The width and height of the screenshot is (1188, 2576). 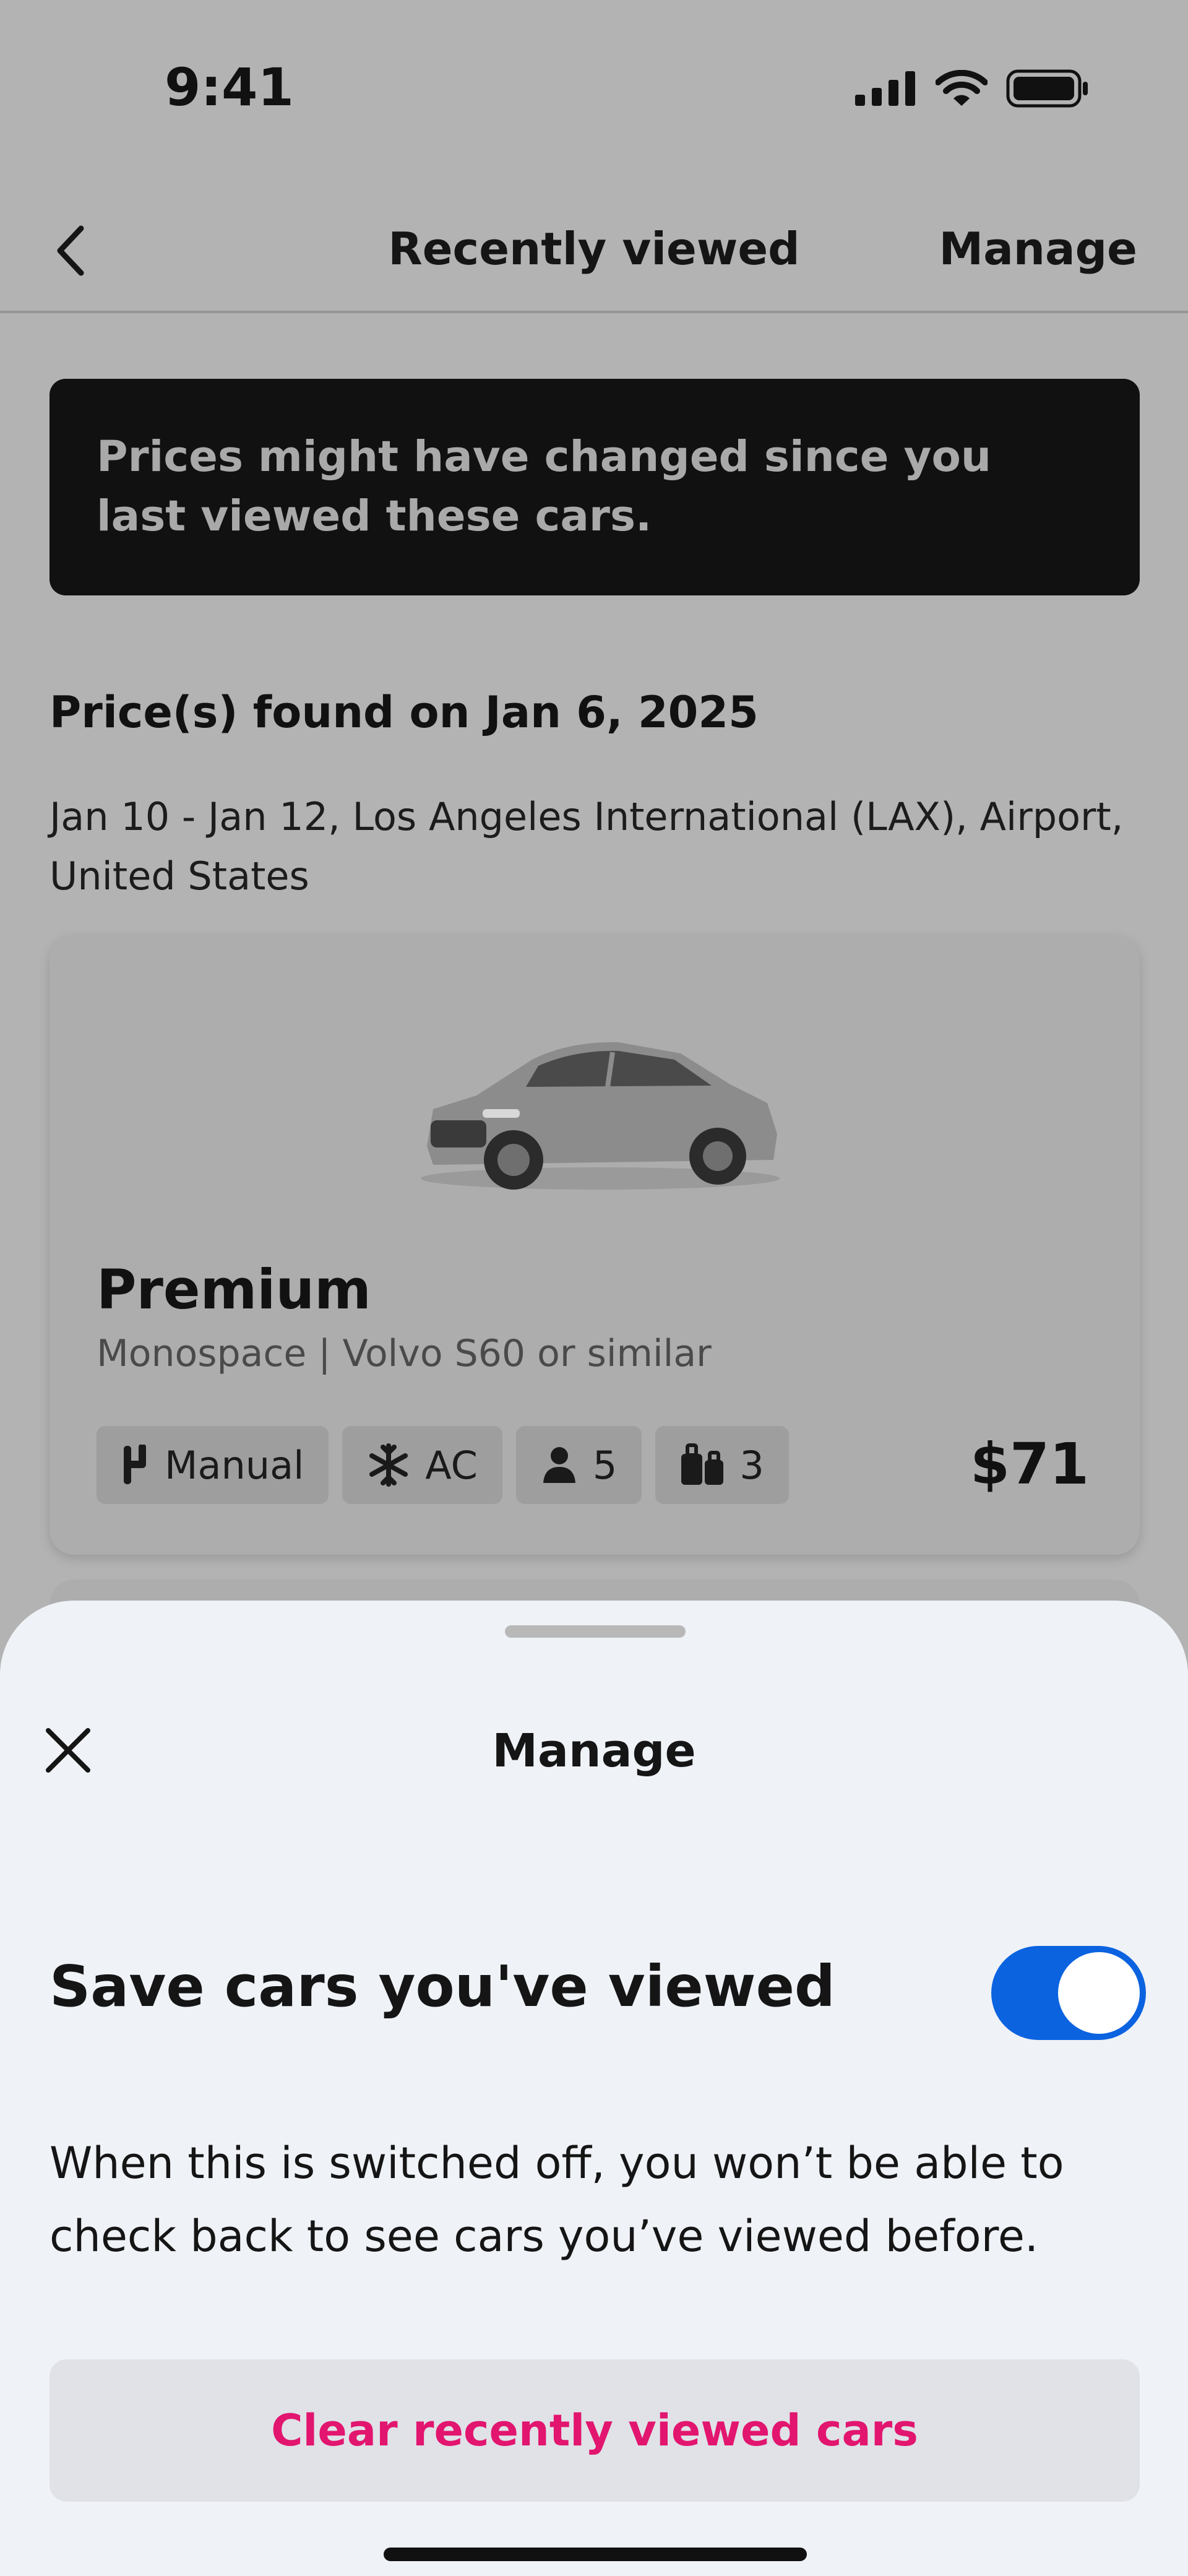 What do you see at coordinates (234, 1289) in the screenshot?
I see `car-category: Premium` at bounding box center [234, 1289].